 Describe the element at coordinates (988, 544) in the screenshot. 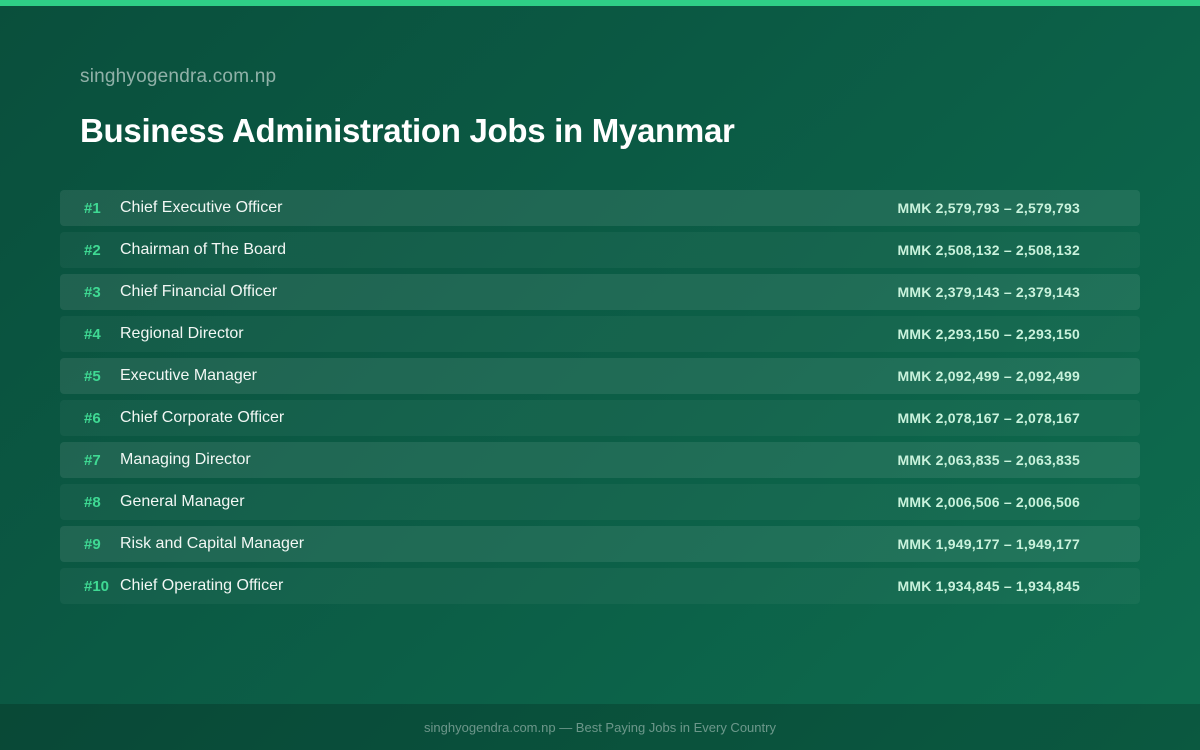

I see `job-salary: MMK 1,949,177 – 1,949,177` at that location.